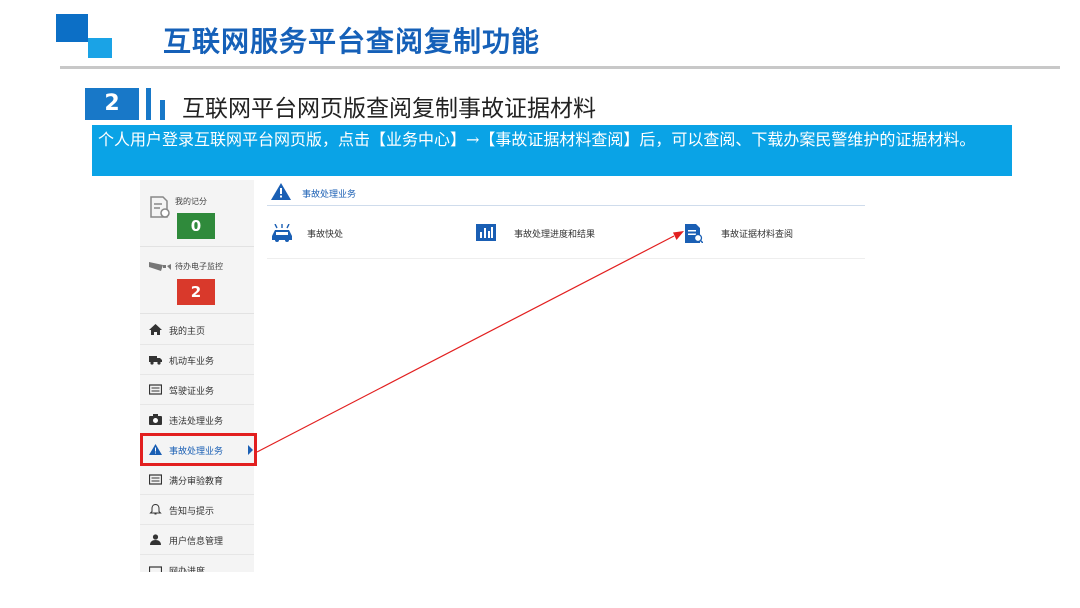 This screenshot has width=1080, height=608. I want to click on header-divider, so click(566, 205).